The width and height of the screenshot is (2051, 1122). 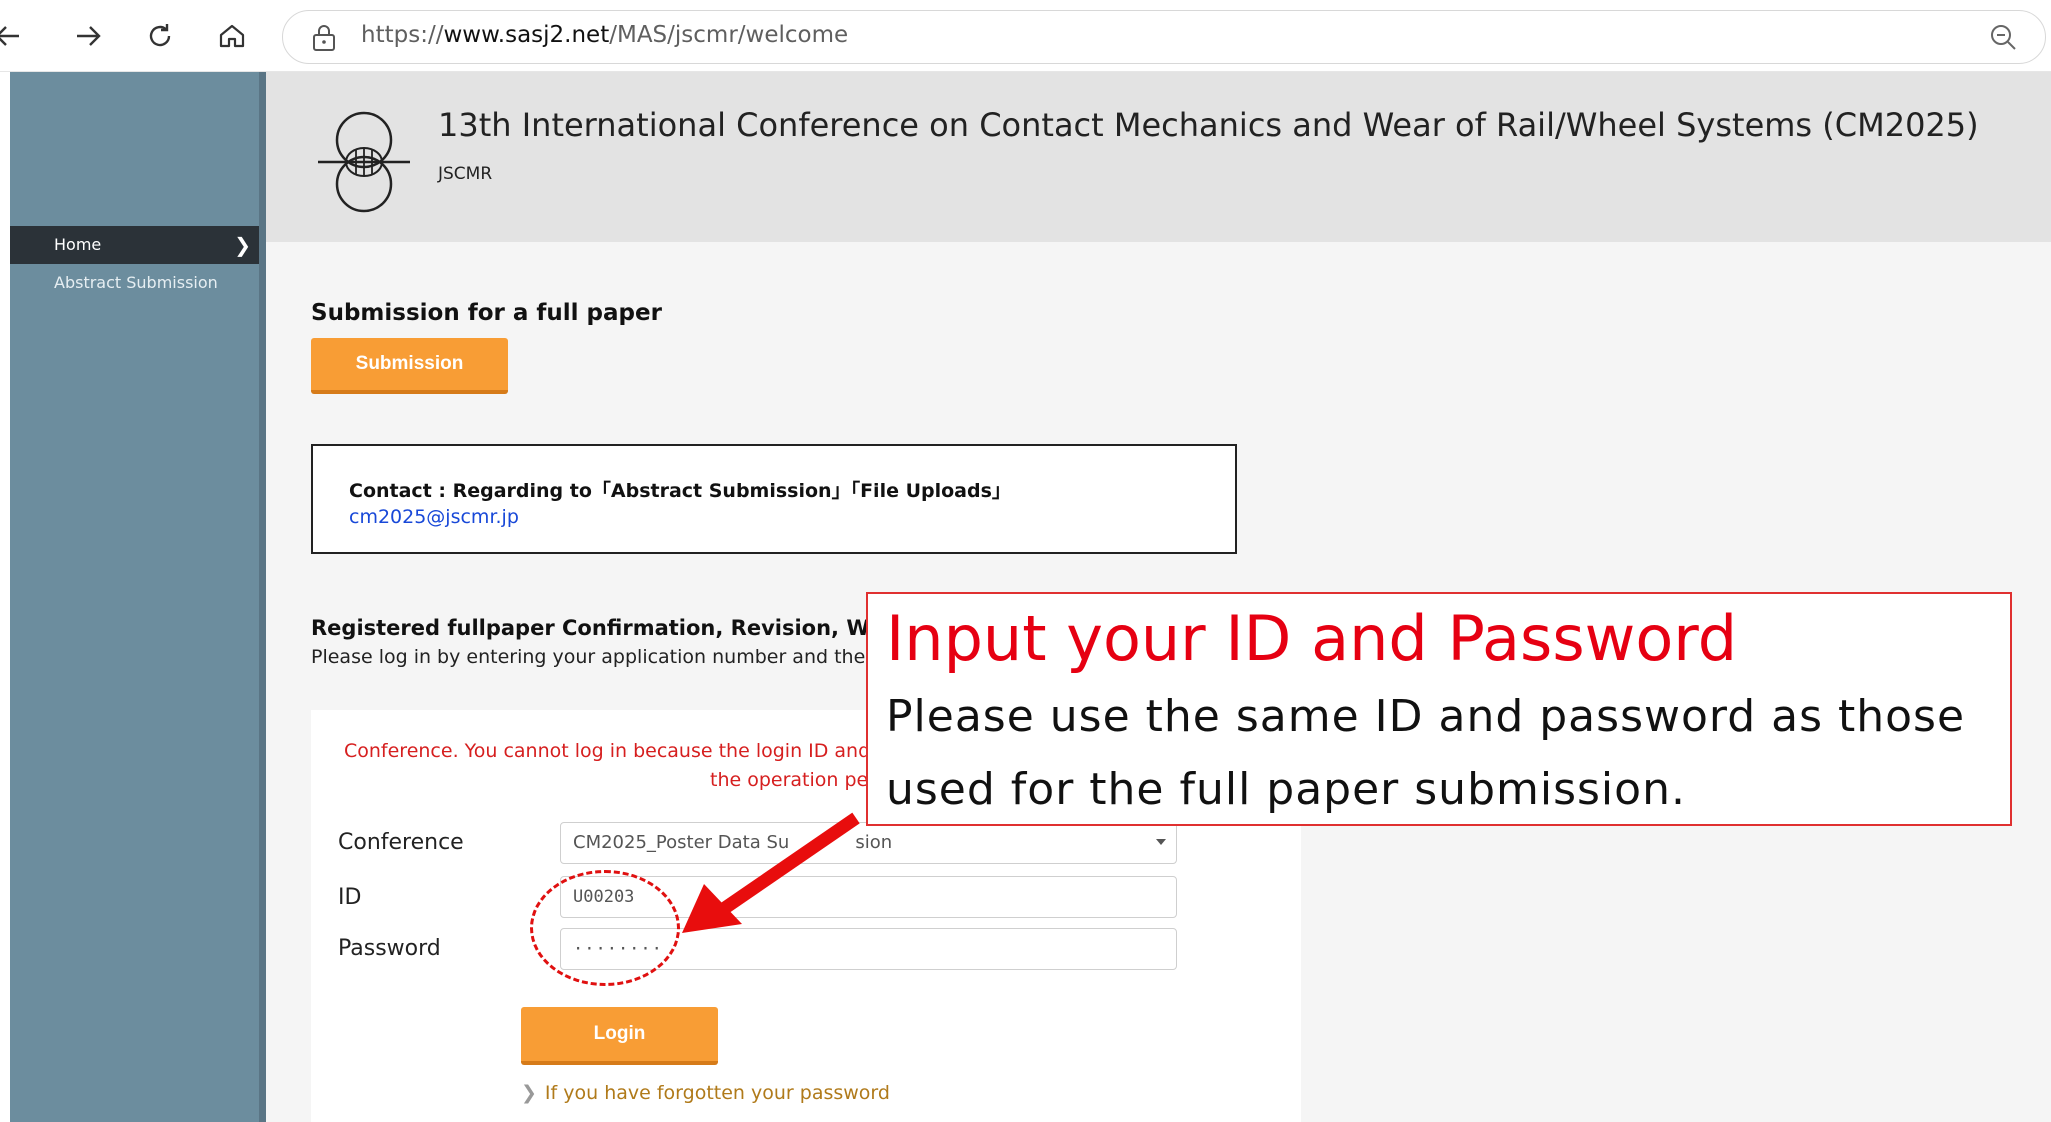 I want to click on sidebar: Home ❯ Abstract Submission, so click(x=138, y=597).